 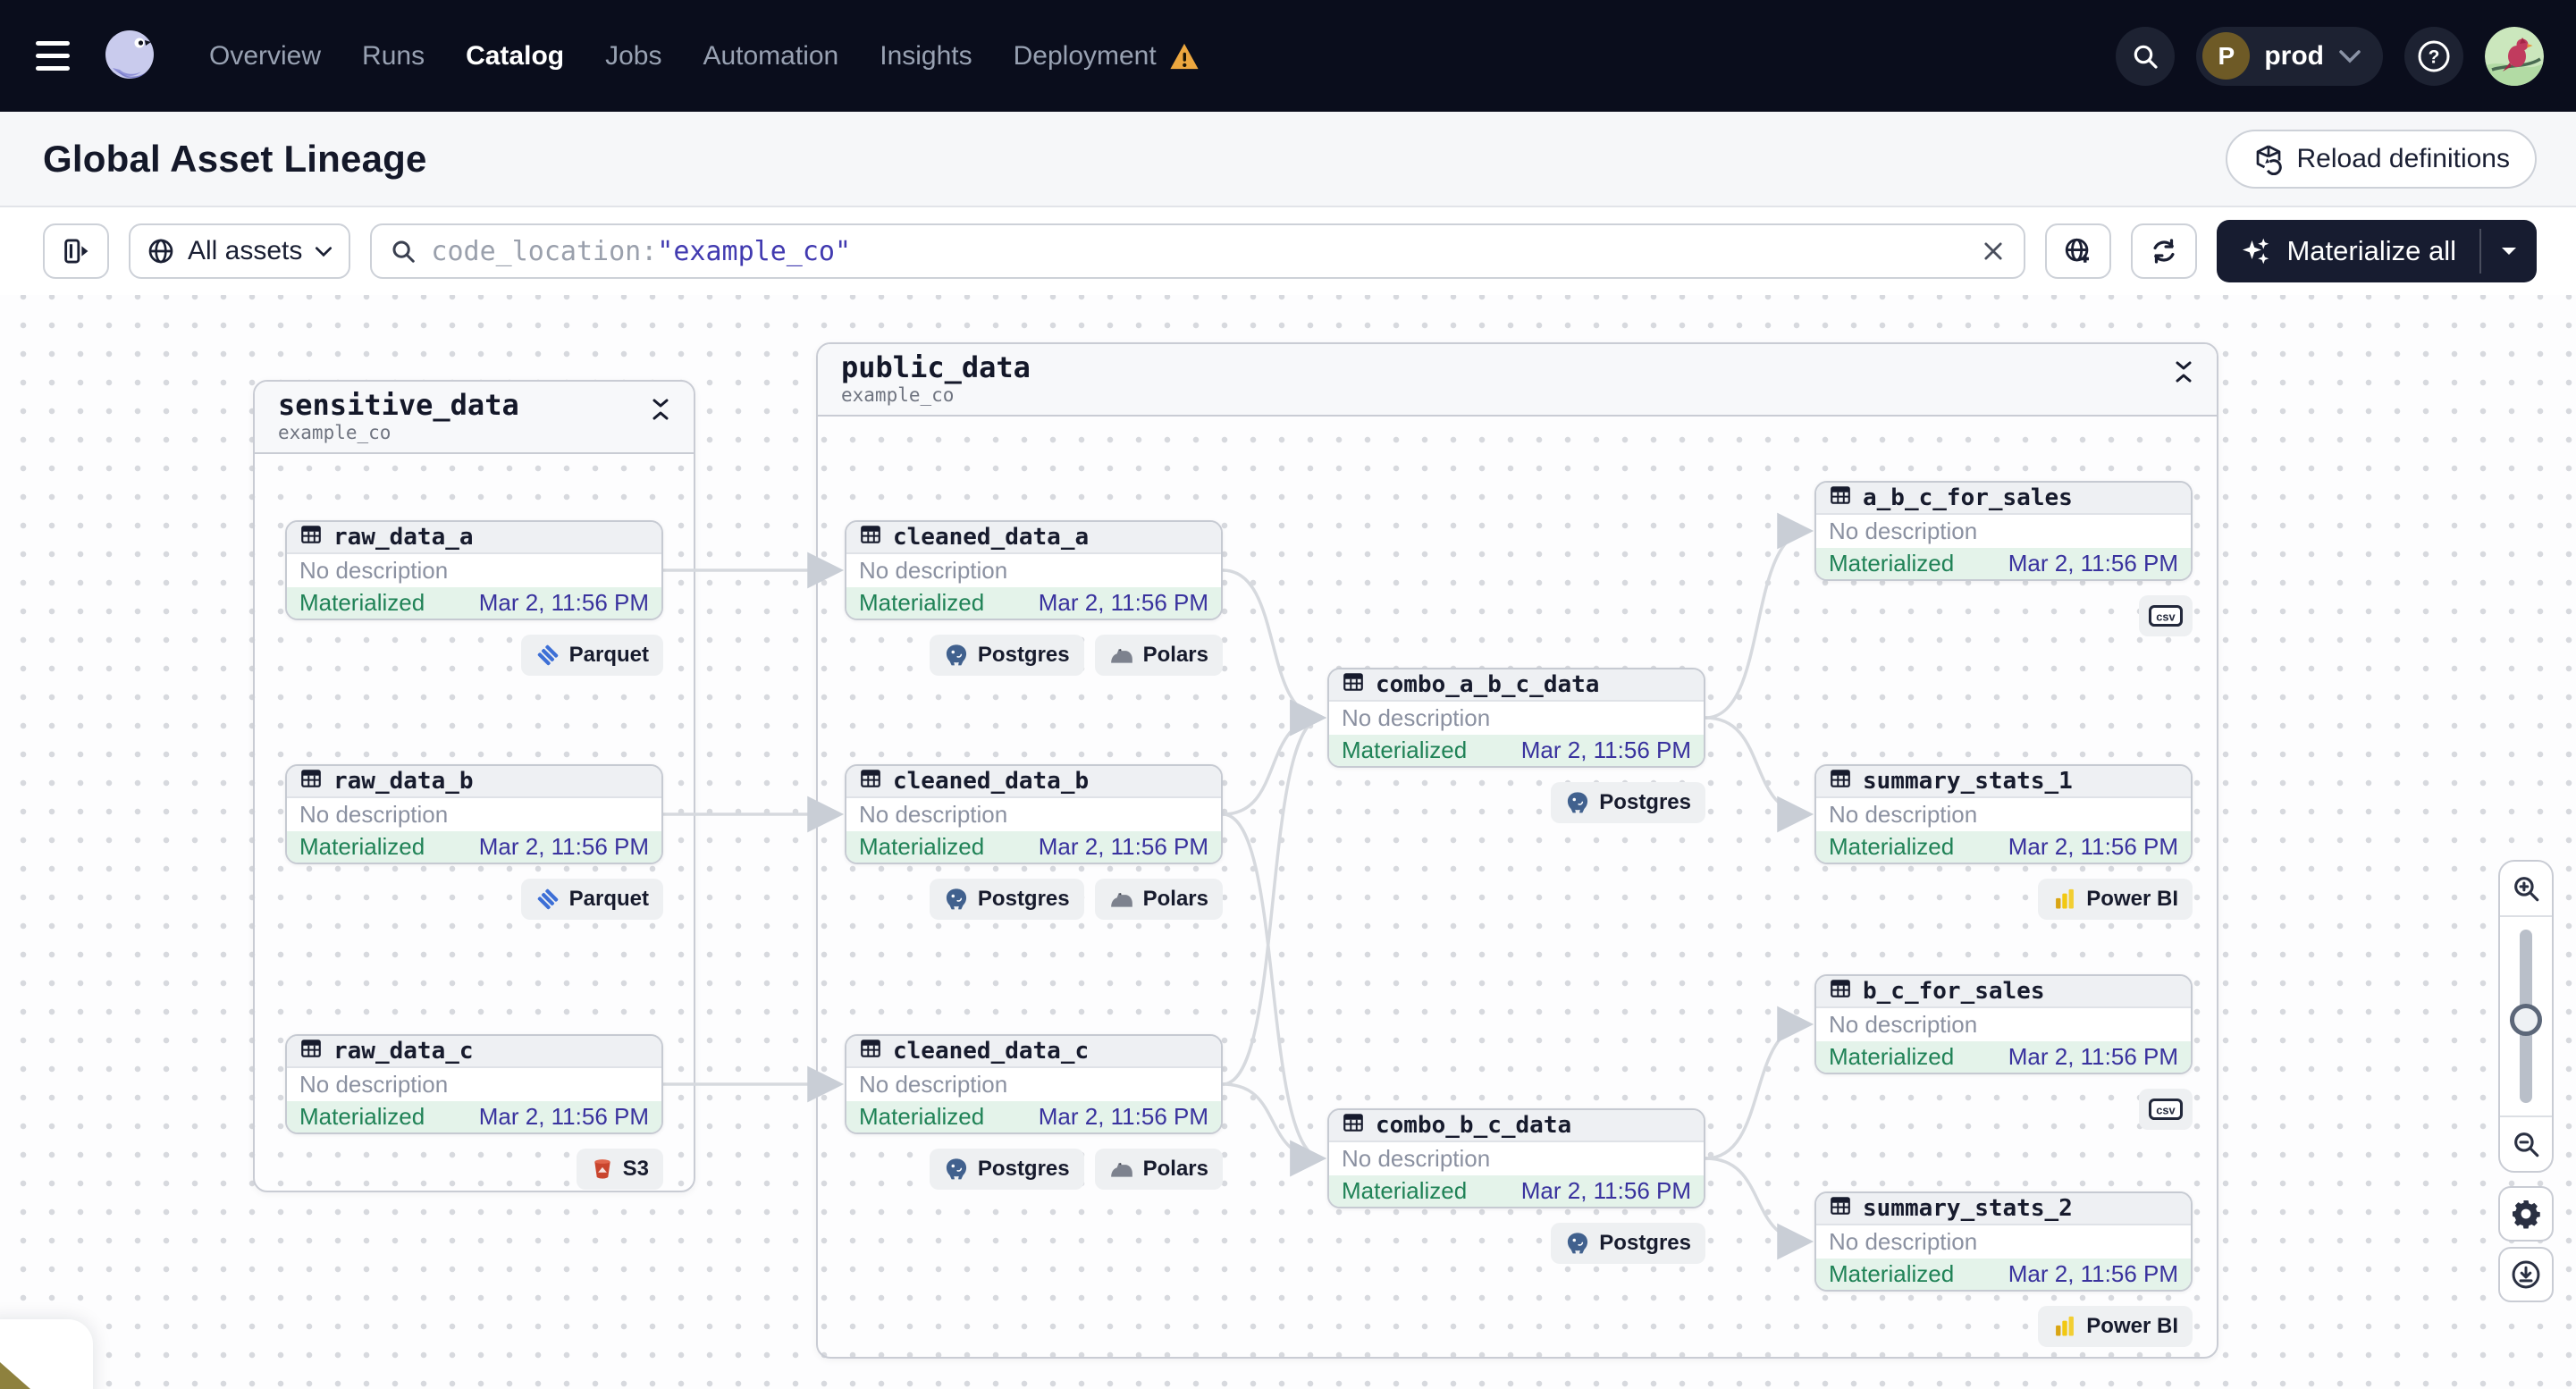 I want to click on minimap, so click(x=47, y=1354).